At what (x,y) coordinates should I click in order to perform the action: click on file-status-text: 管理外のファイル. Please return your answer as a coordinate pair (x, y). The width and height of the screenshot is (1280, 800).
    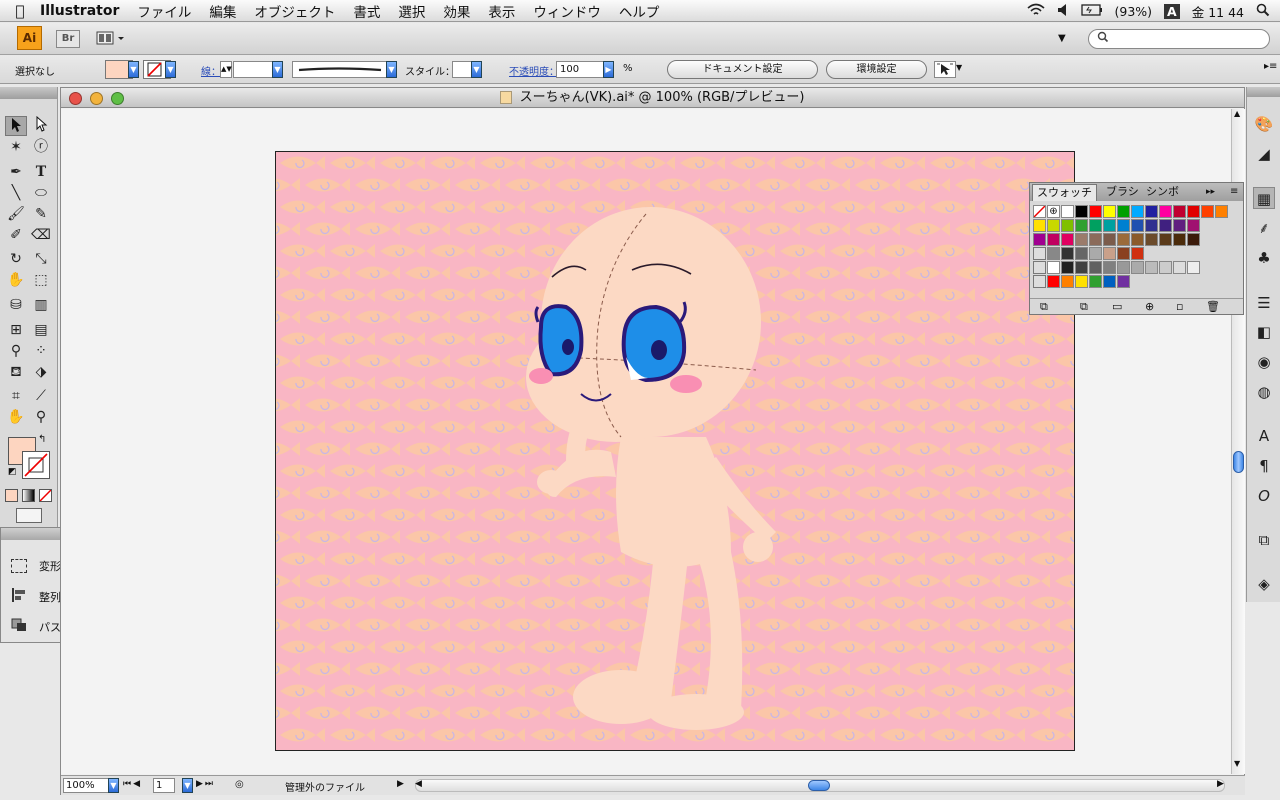
    Looking at the image, I should click on (325, 786).